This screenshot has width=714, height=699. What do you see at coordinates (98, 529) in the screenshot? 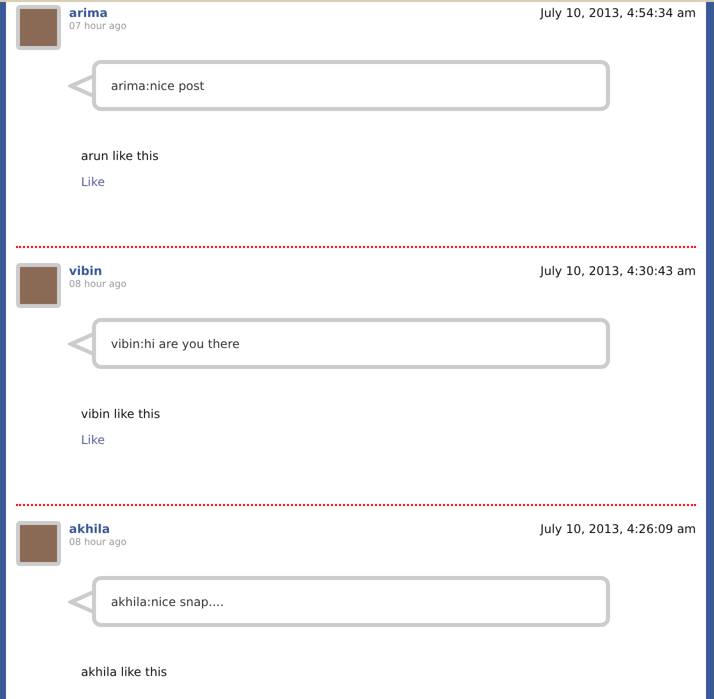
I see `user-name: akhila` at bounding box center [98, 529].